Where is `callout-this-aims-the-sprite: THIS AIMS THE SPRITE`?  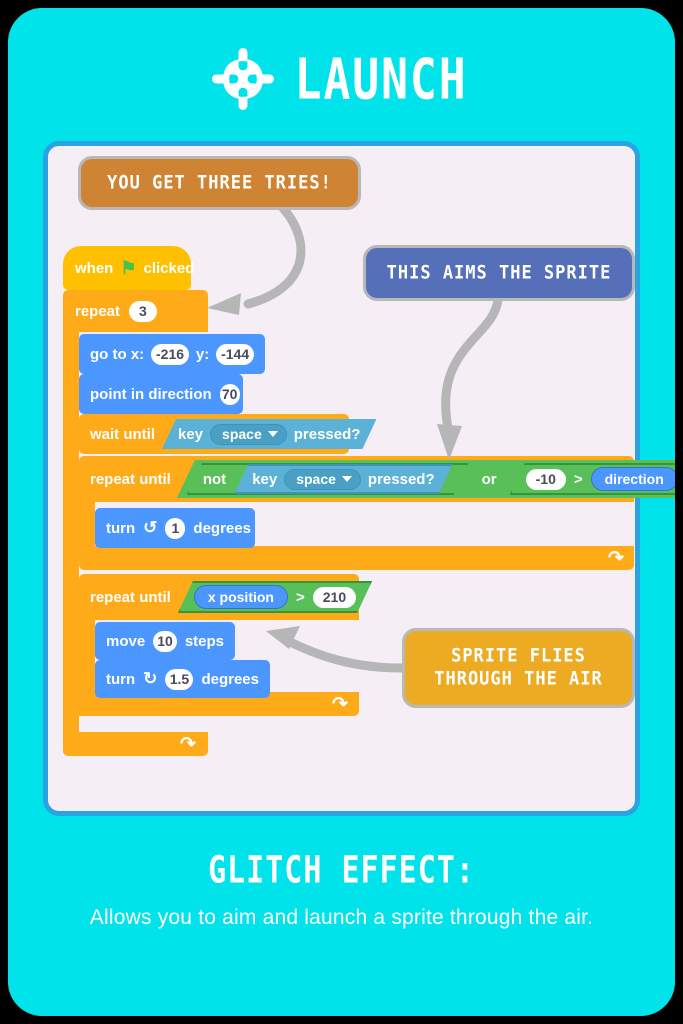
callout-this-aims-the-sprite: THIS AIMS THE SPRITE is located at coordinates (499, 273).